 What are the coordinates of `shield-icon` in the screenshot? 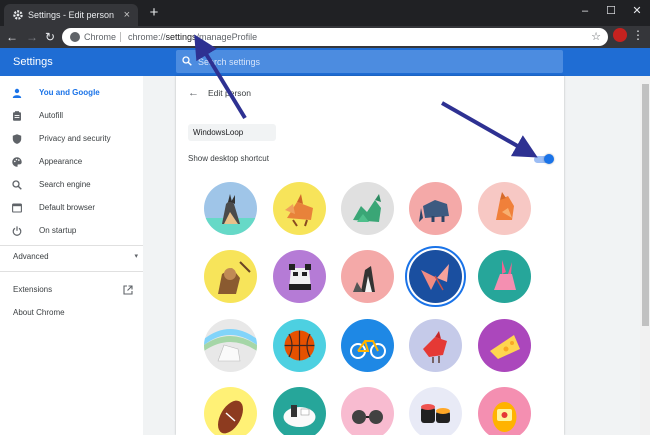 It's located at (17, 139).